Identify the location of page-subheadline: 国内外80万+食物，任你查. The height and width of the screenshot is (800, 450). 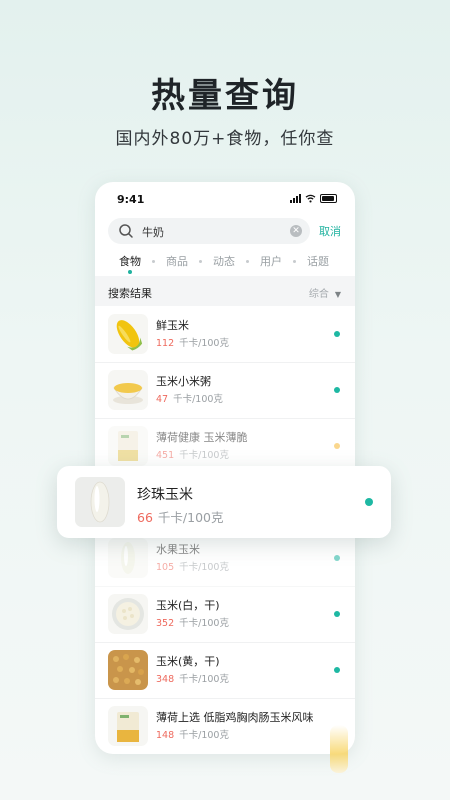
(225, 139).